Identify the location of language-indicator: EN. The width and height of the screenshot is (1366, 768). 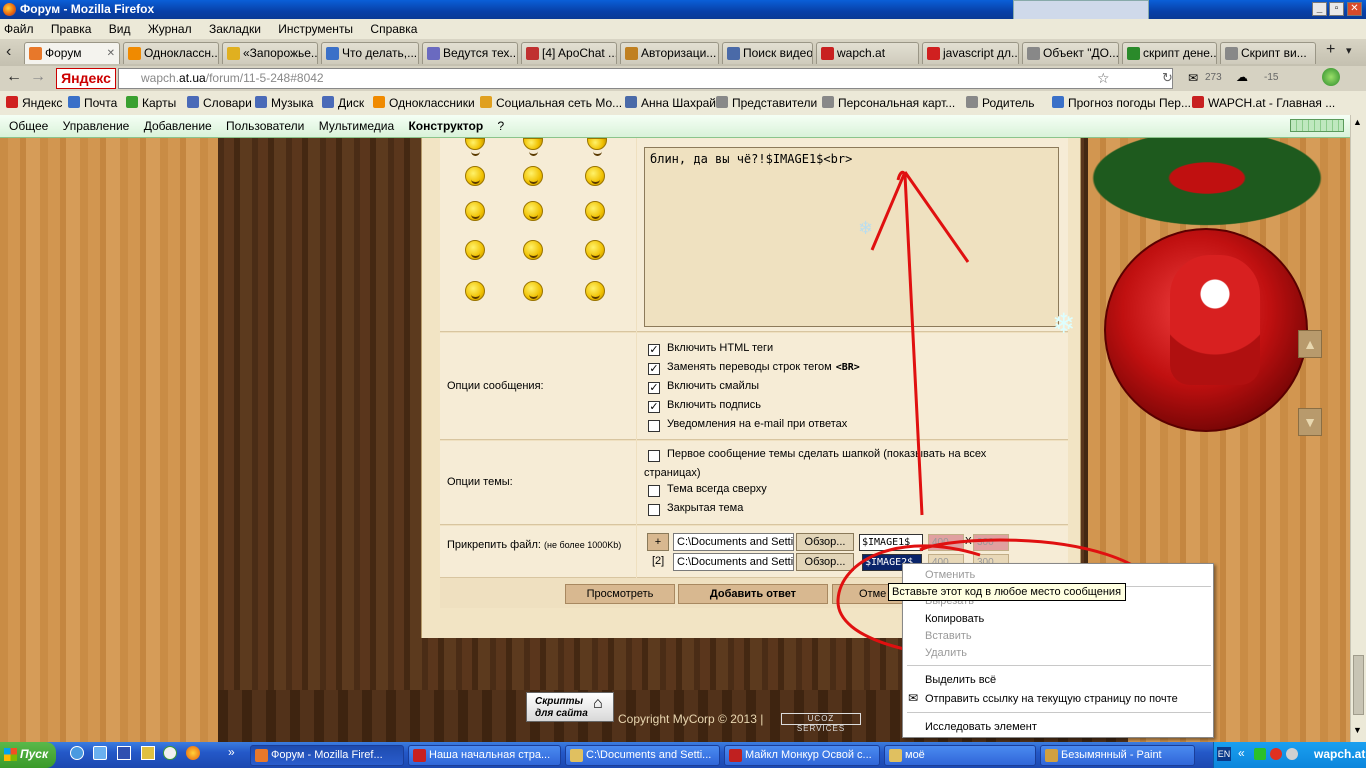
(1224, 754).